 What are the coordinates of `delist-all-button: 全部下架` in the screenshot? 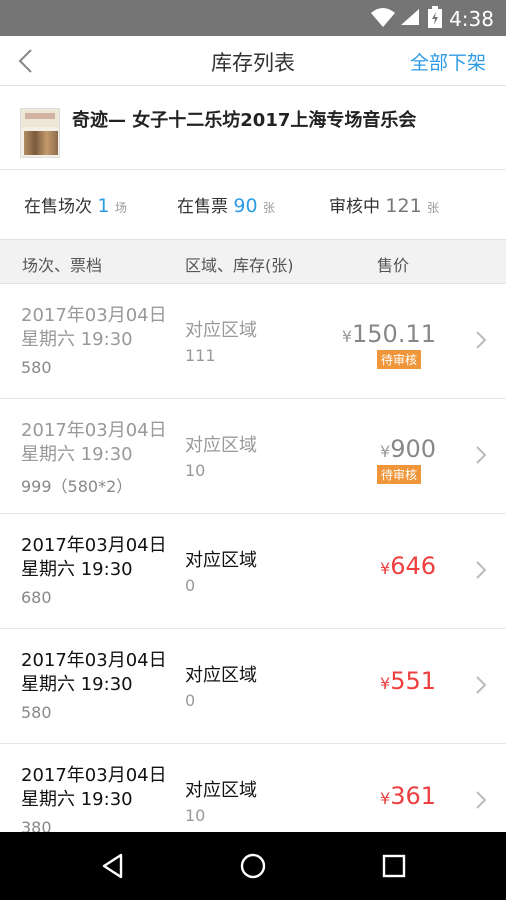 It's located at (448, 61).